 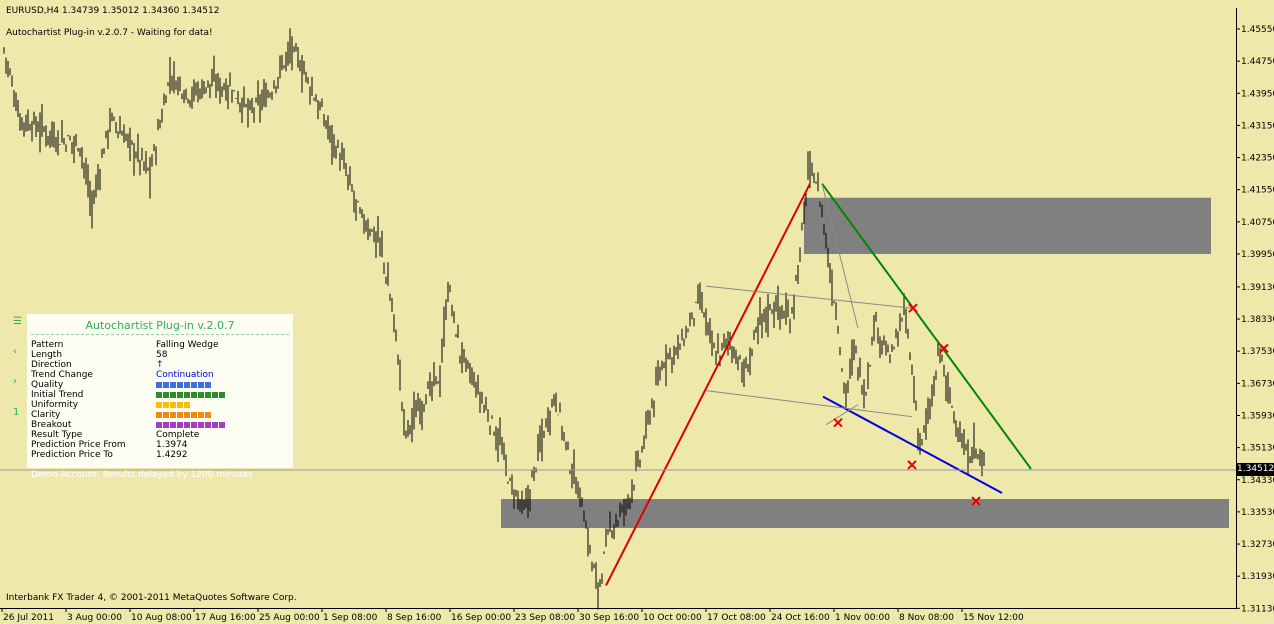 What do you see at coordinates (926, 618) in the screenshot?
I see `time-tick-label: 8 Nov 08:00` at bounding box center [926, 618].